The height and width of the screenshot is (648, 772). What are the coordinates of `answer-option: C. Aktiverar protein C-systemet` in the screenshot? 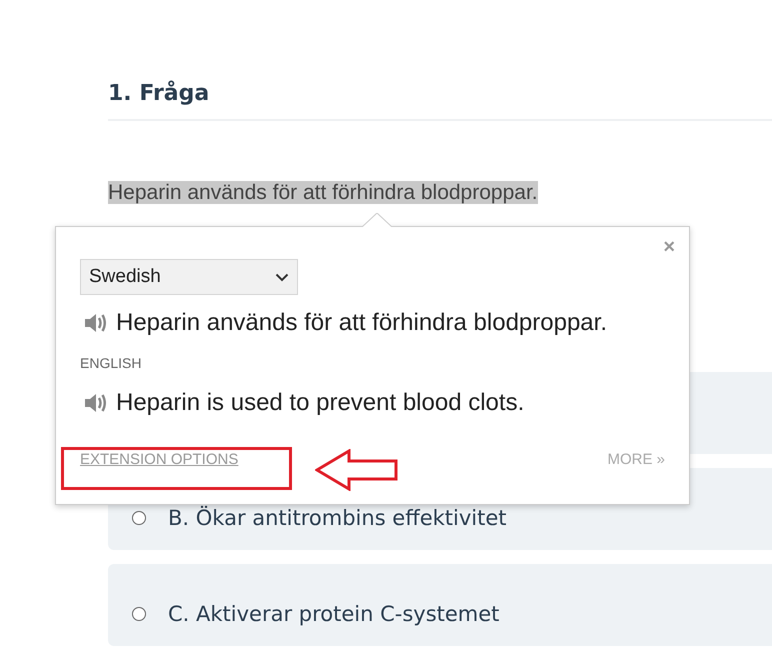 It's located at (440, 605).